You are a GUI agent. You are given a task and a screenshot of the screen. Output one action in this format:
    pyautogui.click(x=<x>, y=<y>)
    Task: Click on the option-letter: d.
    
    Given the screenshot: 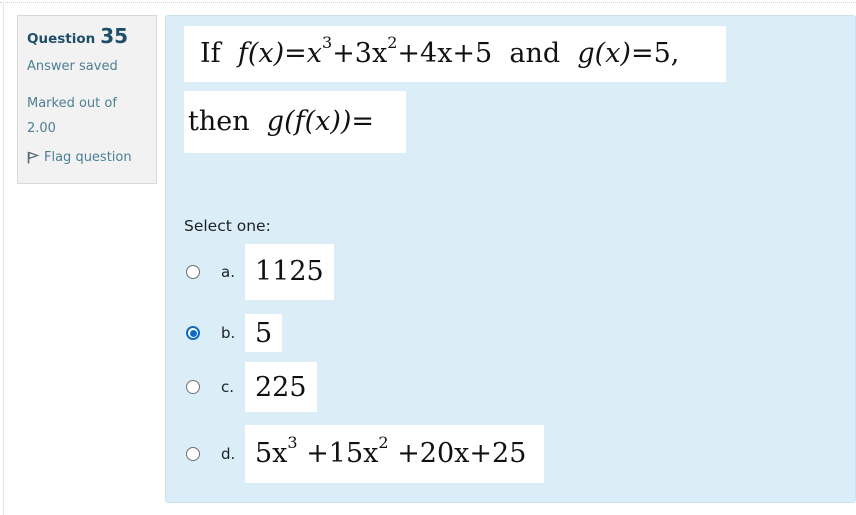 What is the action you would take?
    pyautogui.click(x=228, y=454)
    